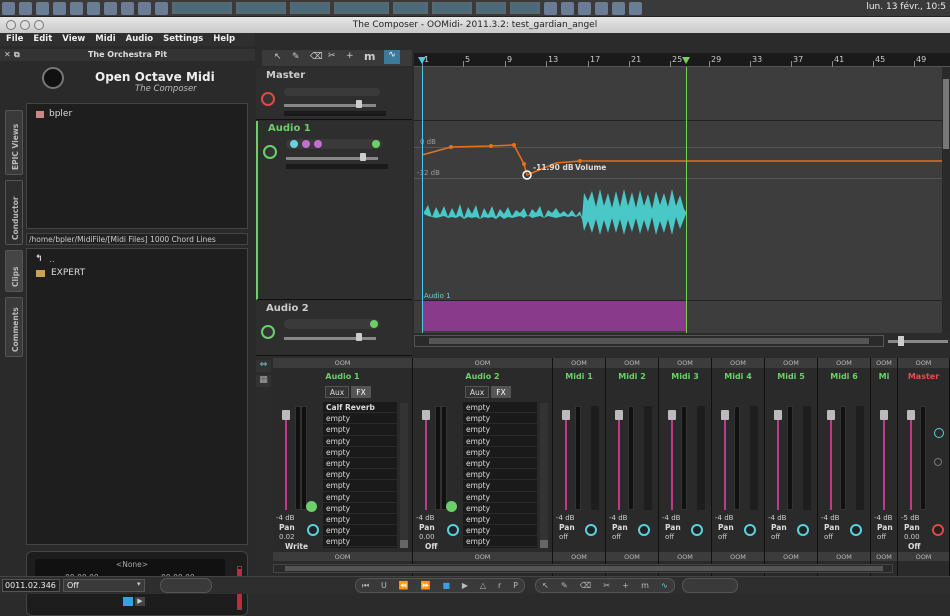  What do you see at coordinates (584, 568) in the screenshot?
I see `mixer-hscrollbar-thumb` at bounding box center [584, 568].